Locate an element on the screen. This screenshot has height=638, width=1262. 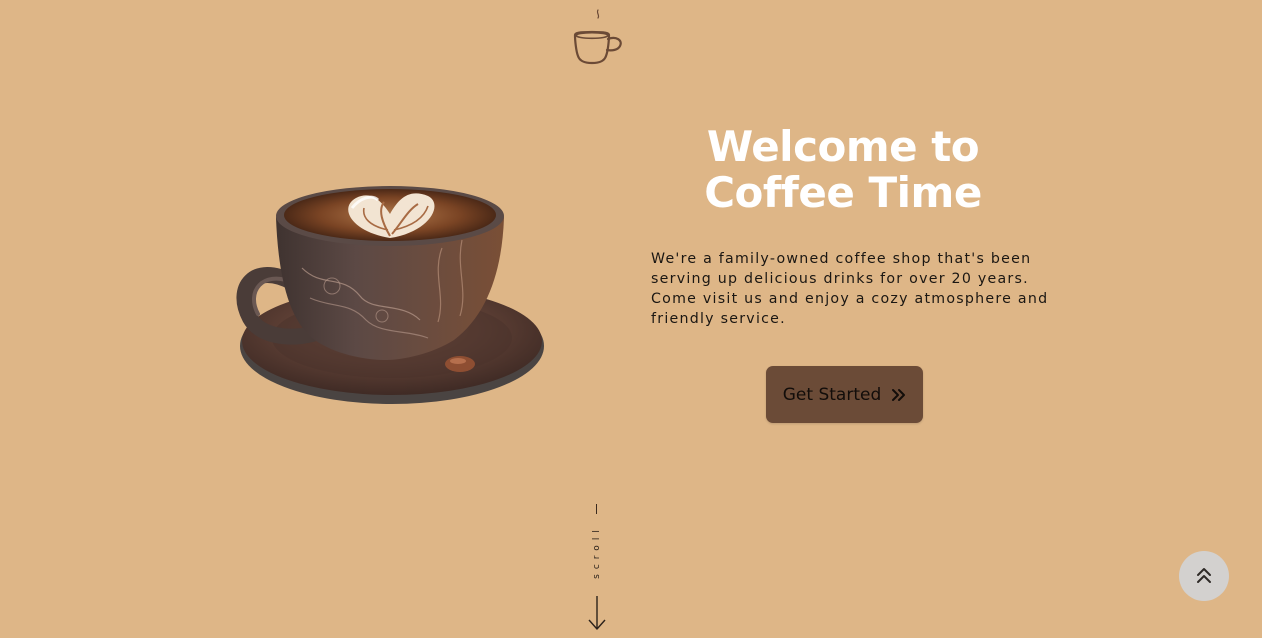
coffee-cup-logo-icon is located at coordinates (599, 36).